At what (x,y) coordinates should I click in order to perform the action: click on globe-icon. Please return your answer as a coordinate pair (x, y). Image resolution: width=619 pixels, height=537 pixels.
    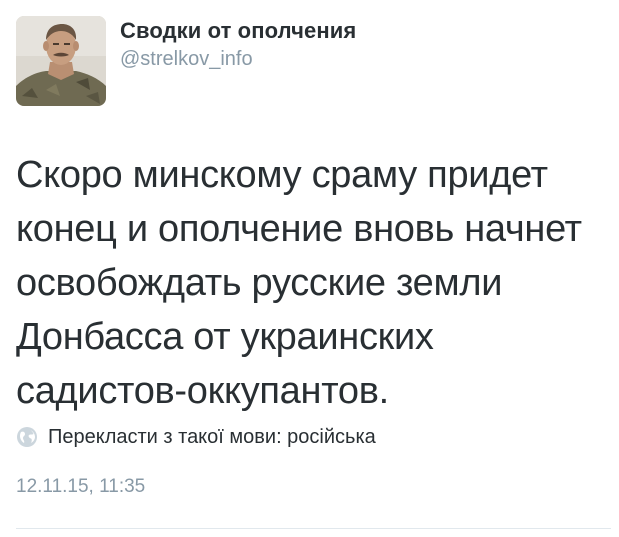
    Looking at the image, I should click on (27, 437).